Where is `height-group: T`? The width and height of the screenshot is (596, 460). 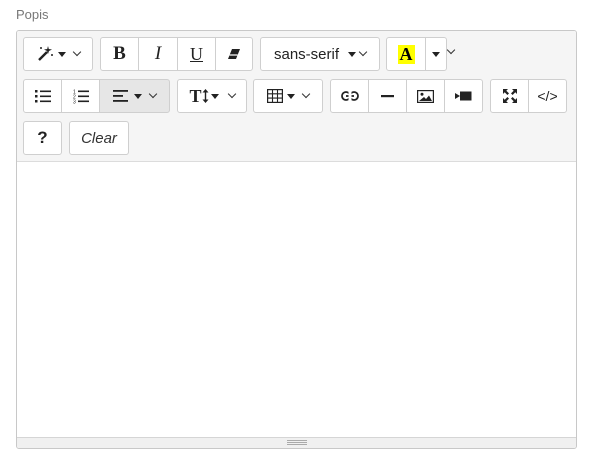
height-group: T is located at coordinates (212, 96).